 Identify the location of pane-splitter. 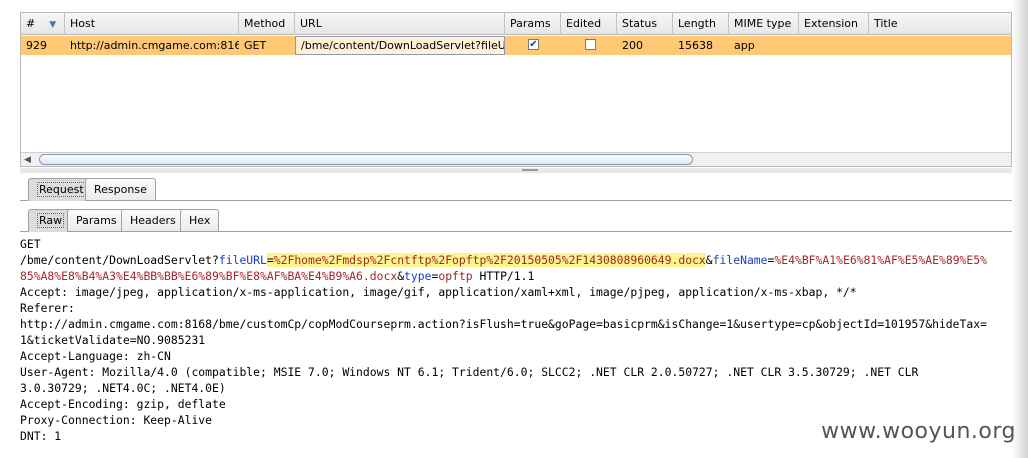
(516, 170).